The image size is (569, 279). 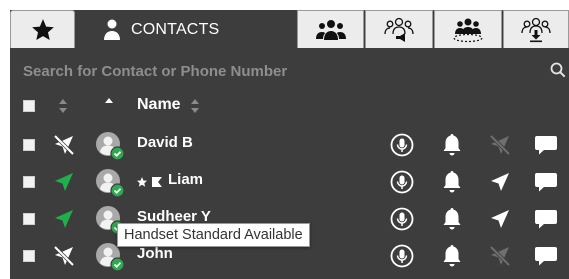 I want to click on star-icon, so click(x=42, y=29).